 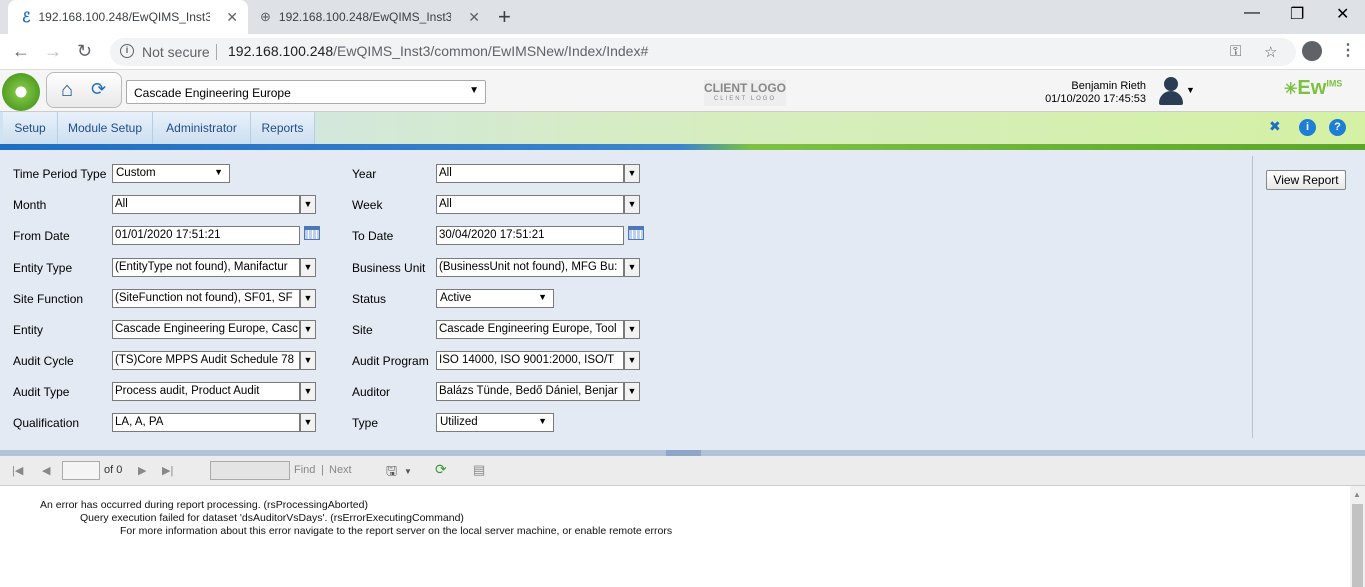 What do you see at coordinates (84, 51) in the screenshot?
I see `reload-icon: ↻` at bounding box center [84, 51].